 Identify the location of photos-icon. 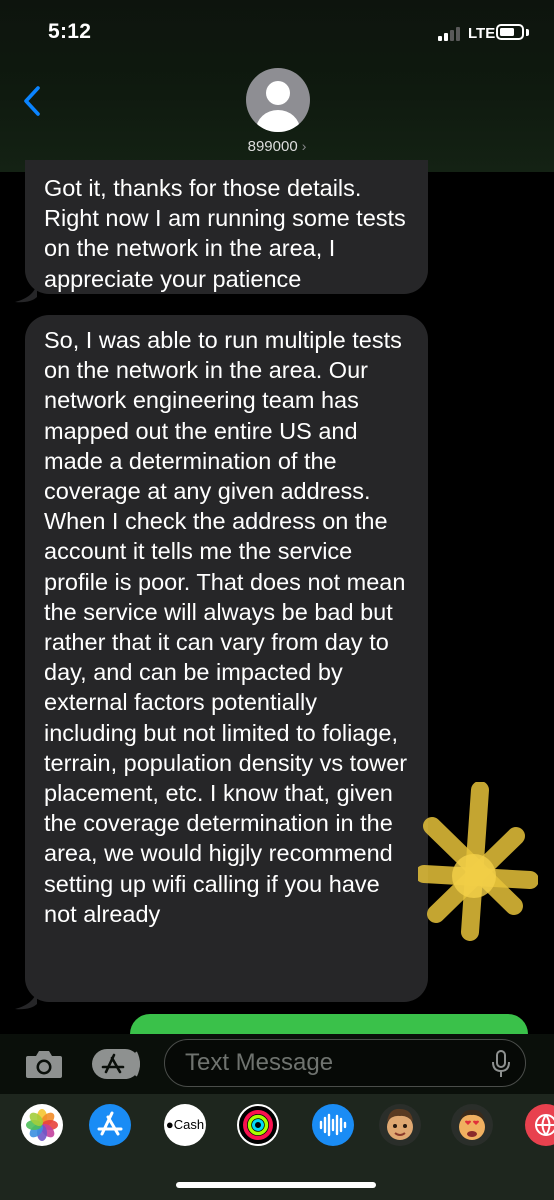
(42, 1125).